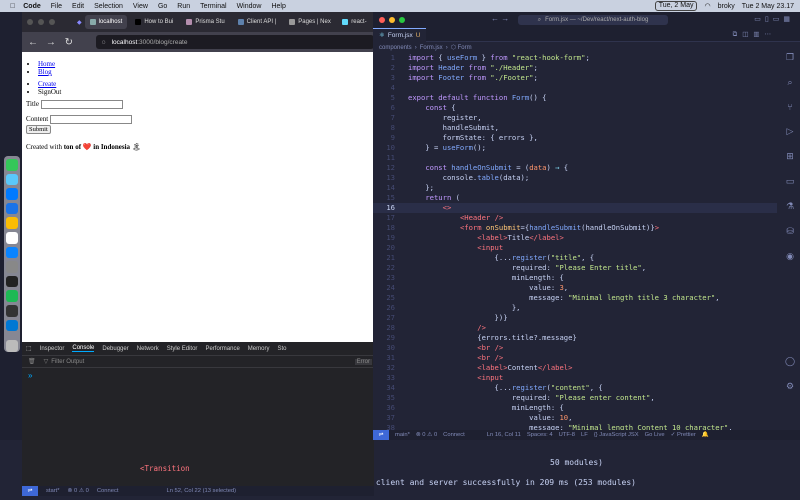  I want to click on chrome-icon, so click(12, 223).